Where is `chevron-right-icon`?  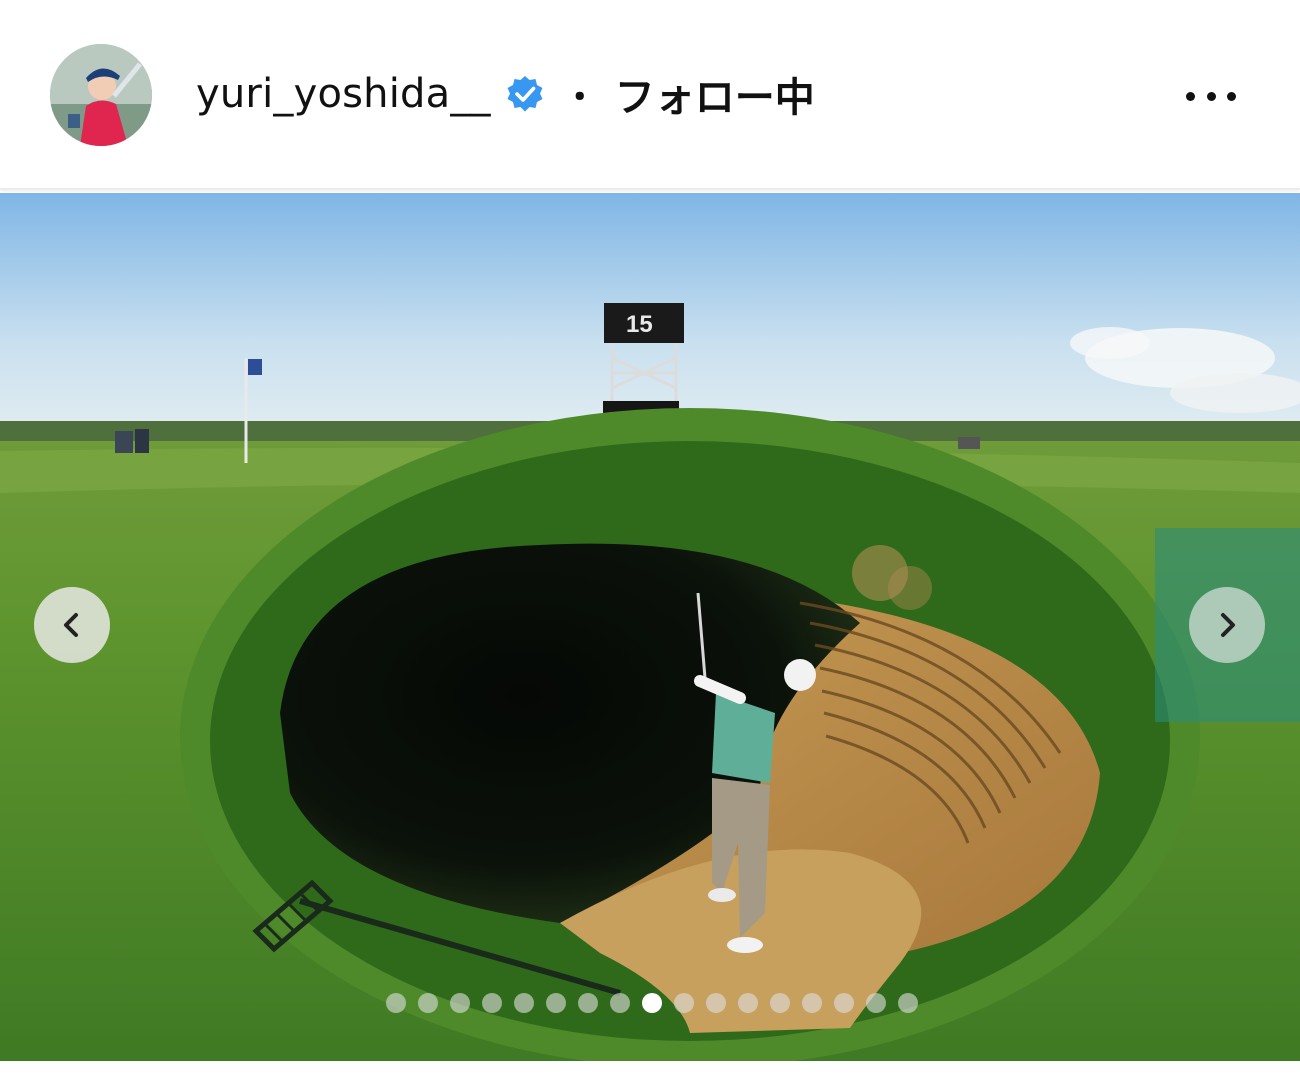 chevron-right-icon is located at coordinates (1228, 625).